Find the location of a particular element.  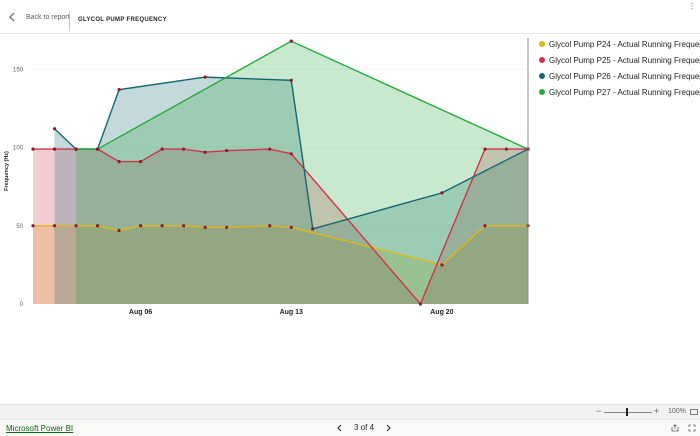

y-axis-title: Frequency (Hz) is located at coordinates (7, 171).